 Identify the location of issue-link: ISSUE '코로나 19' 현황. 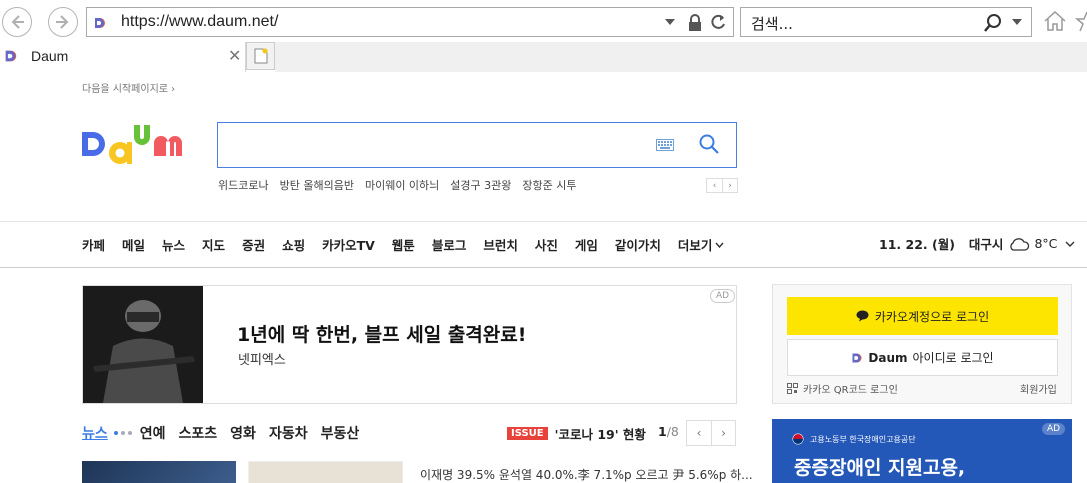
(576, 433).